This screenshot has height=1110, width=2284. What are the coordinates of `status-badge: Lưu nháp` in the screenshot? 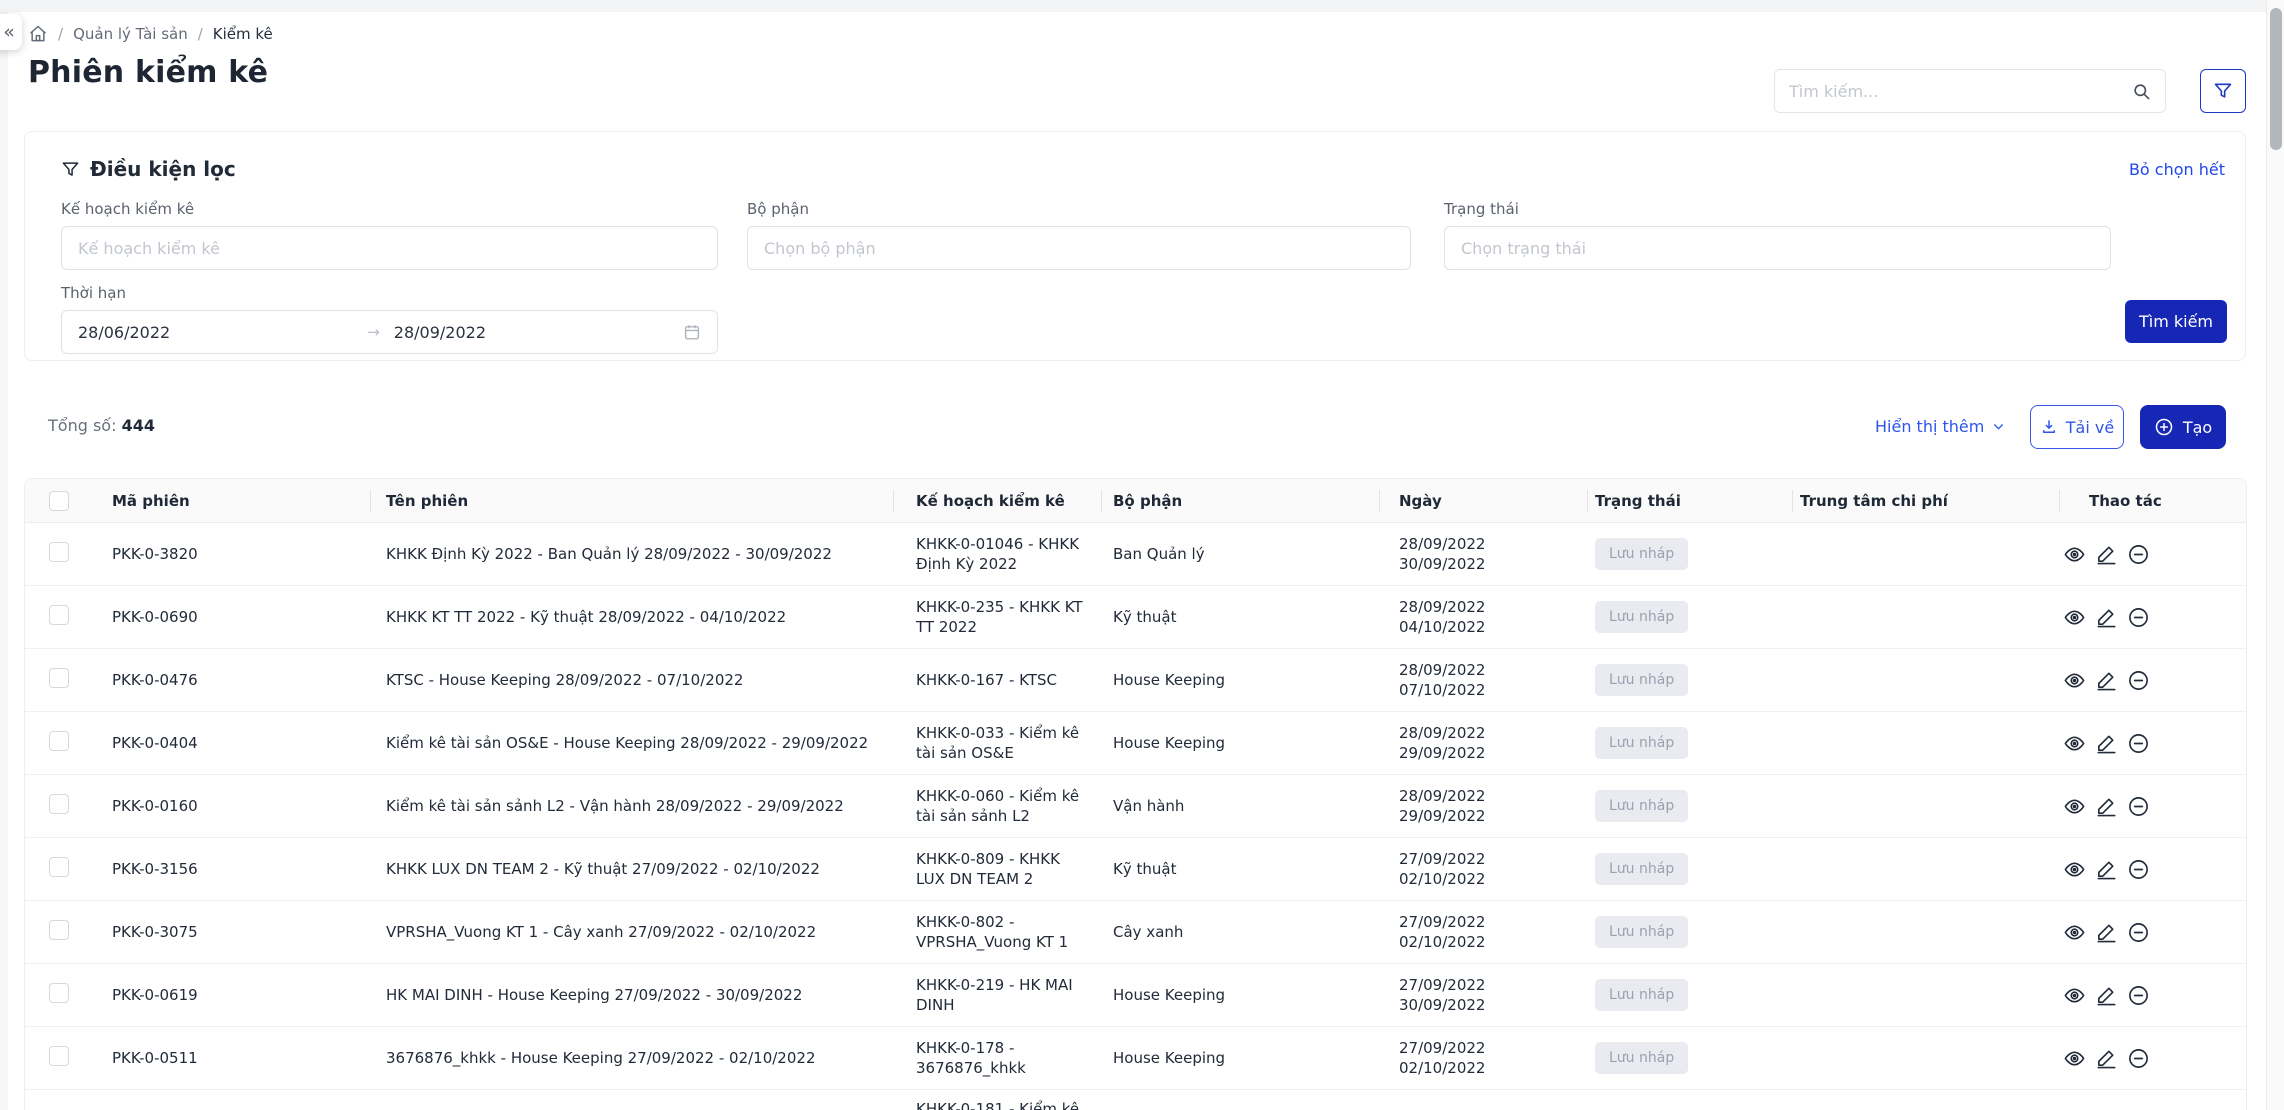 It's located at (1642, 1058).